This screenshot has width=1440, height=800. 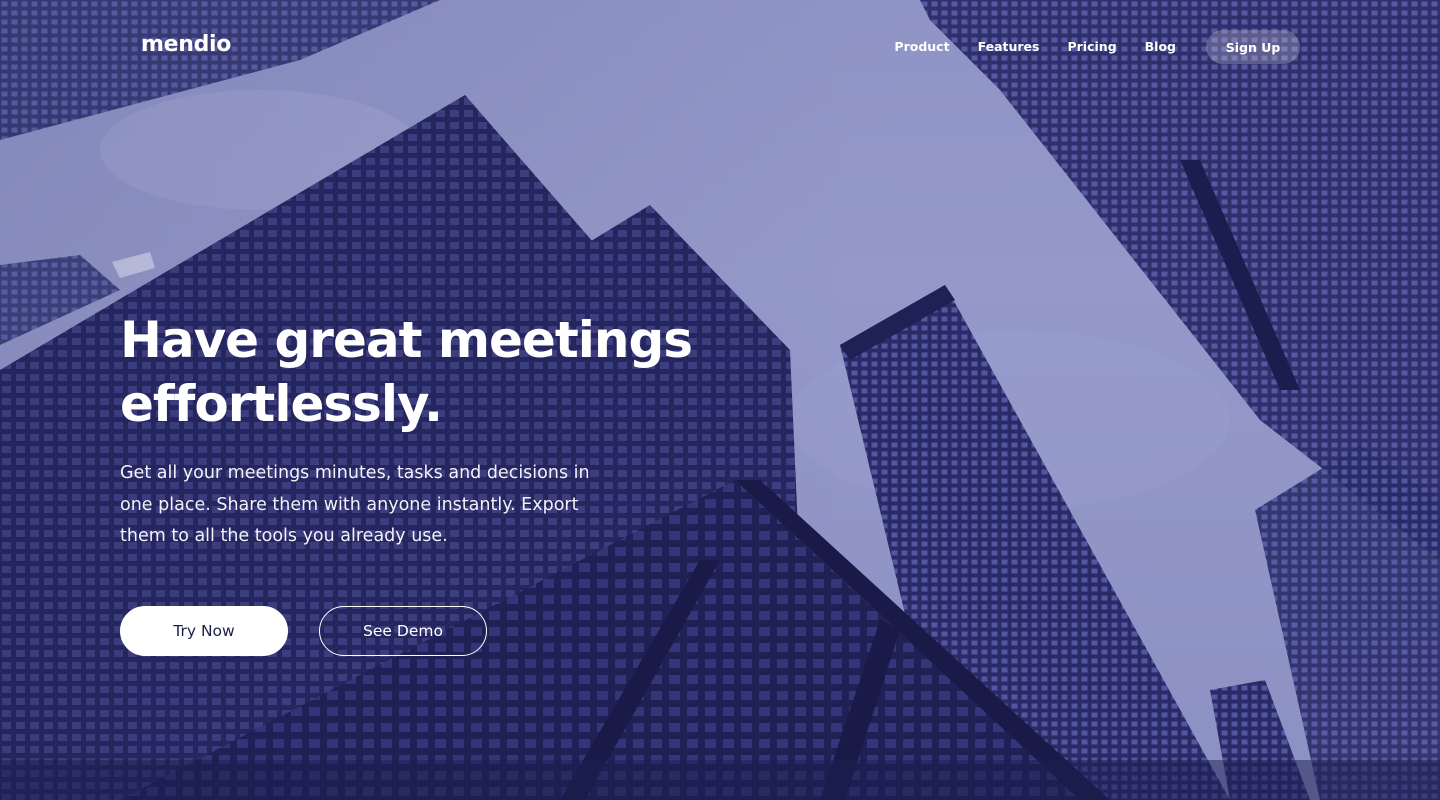 What do you see at coordinates (1091, 47) in the screenshot?
I see `nav-link-pricing: Pricing` at bounding box center [1091, 47].